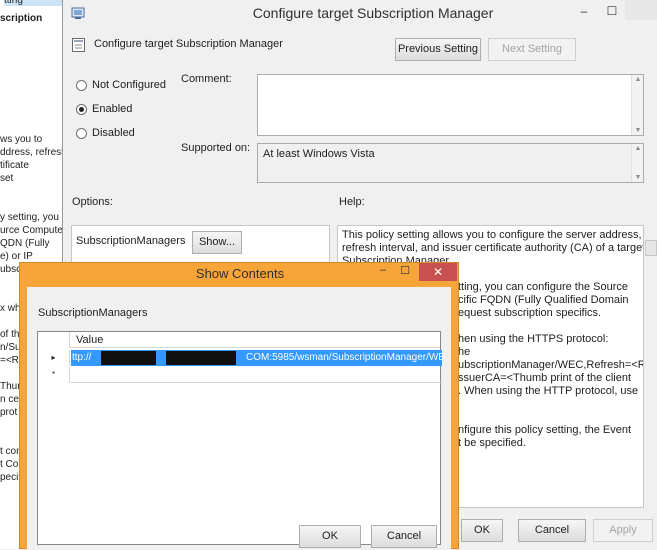 This screenshot has height=550, width=657. I want to click on apply-button: Apply, so click(623, 530).